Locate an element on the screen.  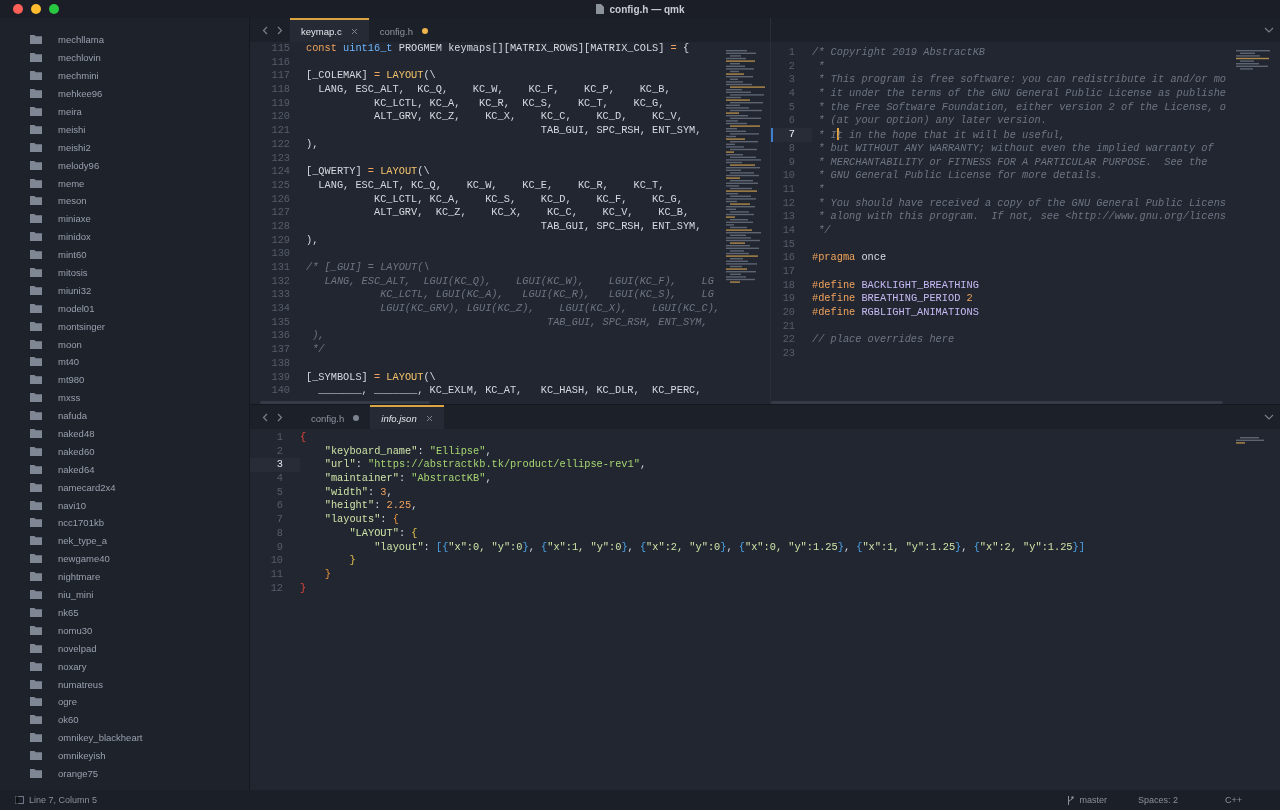
folder-item: naked48 is located at coordinates (124, 433).